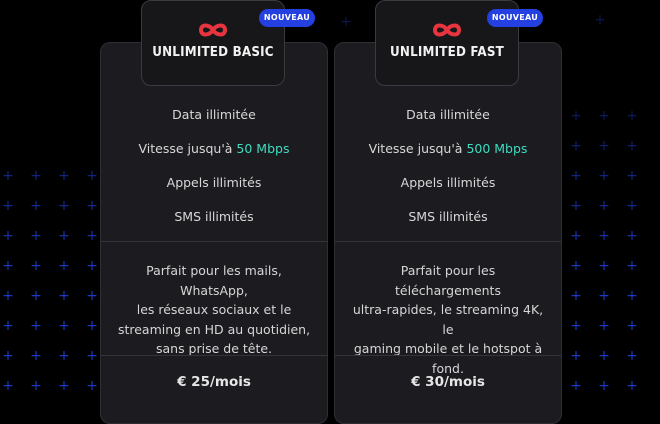  I want to click on feature-speed: Vitesse jusqu'à 50 Mbps, so click(214, 148).